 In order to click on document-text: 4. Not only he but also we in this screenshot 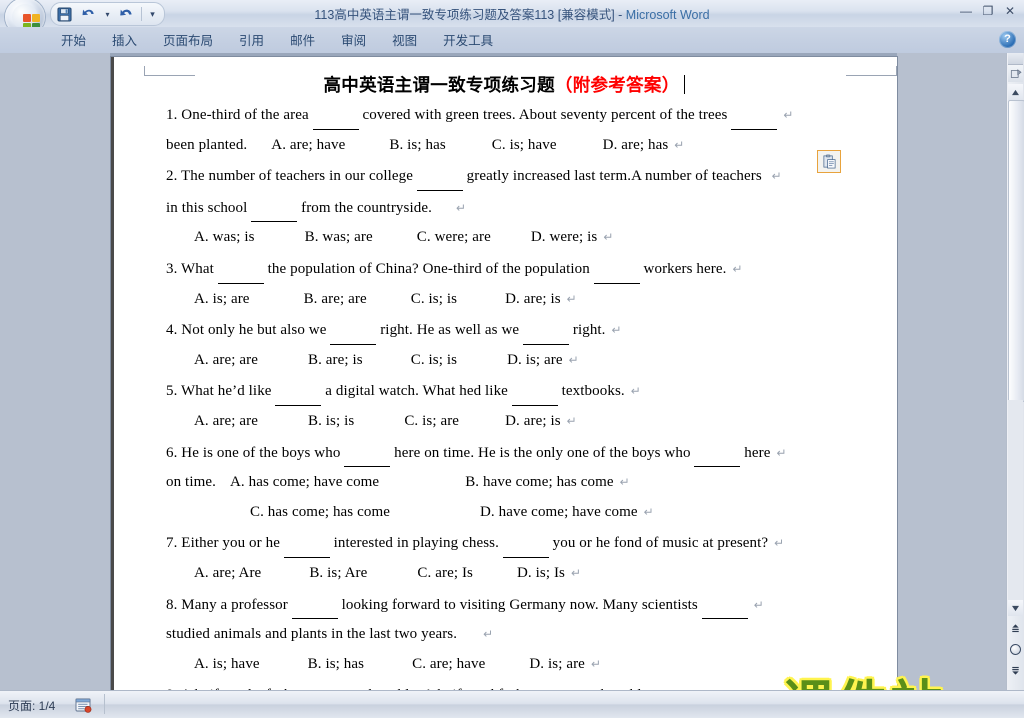, I will do `click(248, 330)`.